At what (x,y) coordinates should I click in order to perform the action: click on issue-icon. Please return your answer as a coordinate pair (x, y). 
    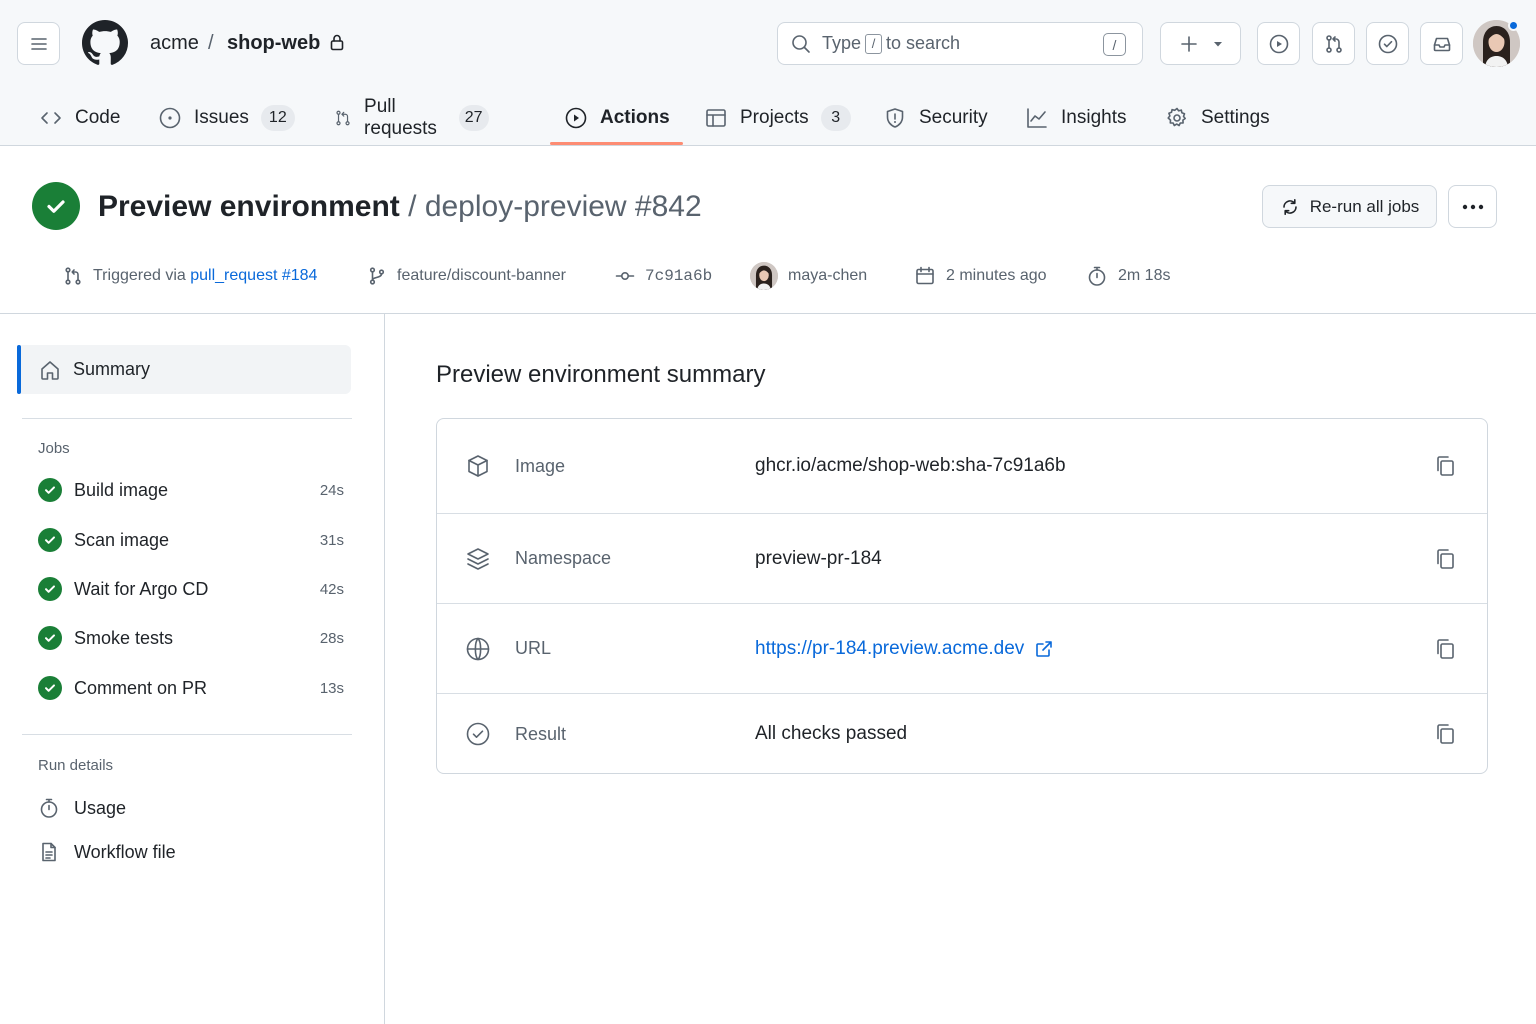
    Looking at the image, I should click on (170, 118).